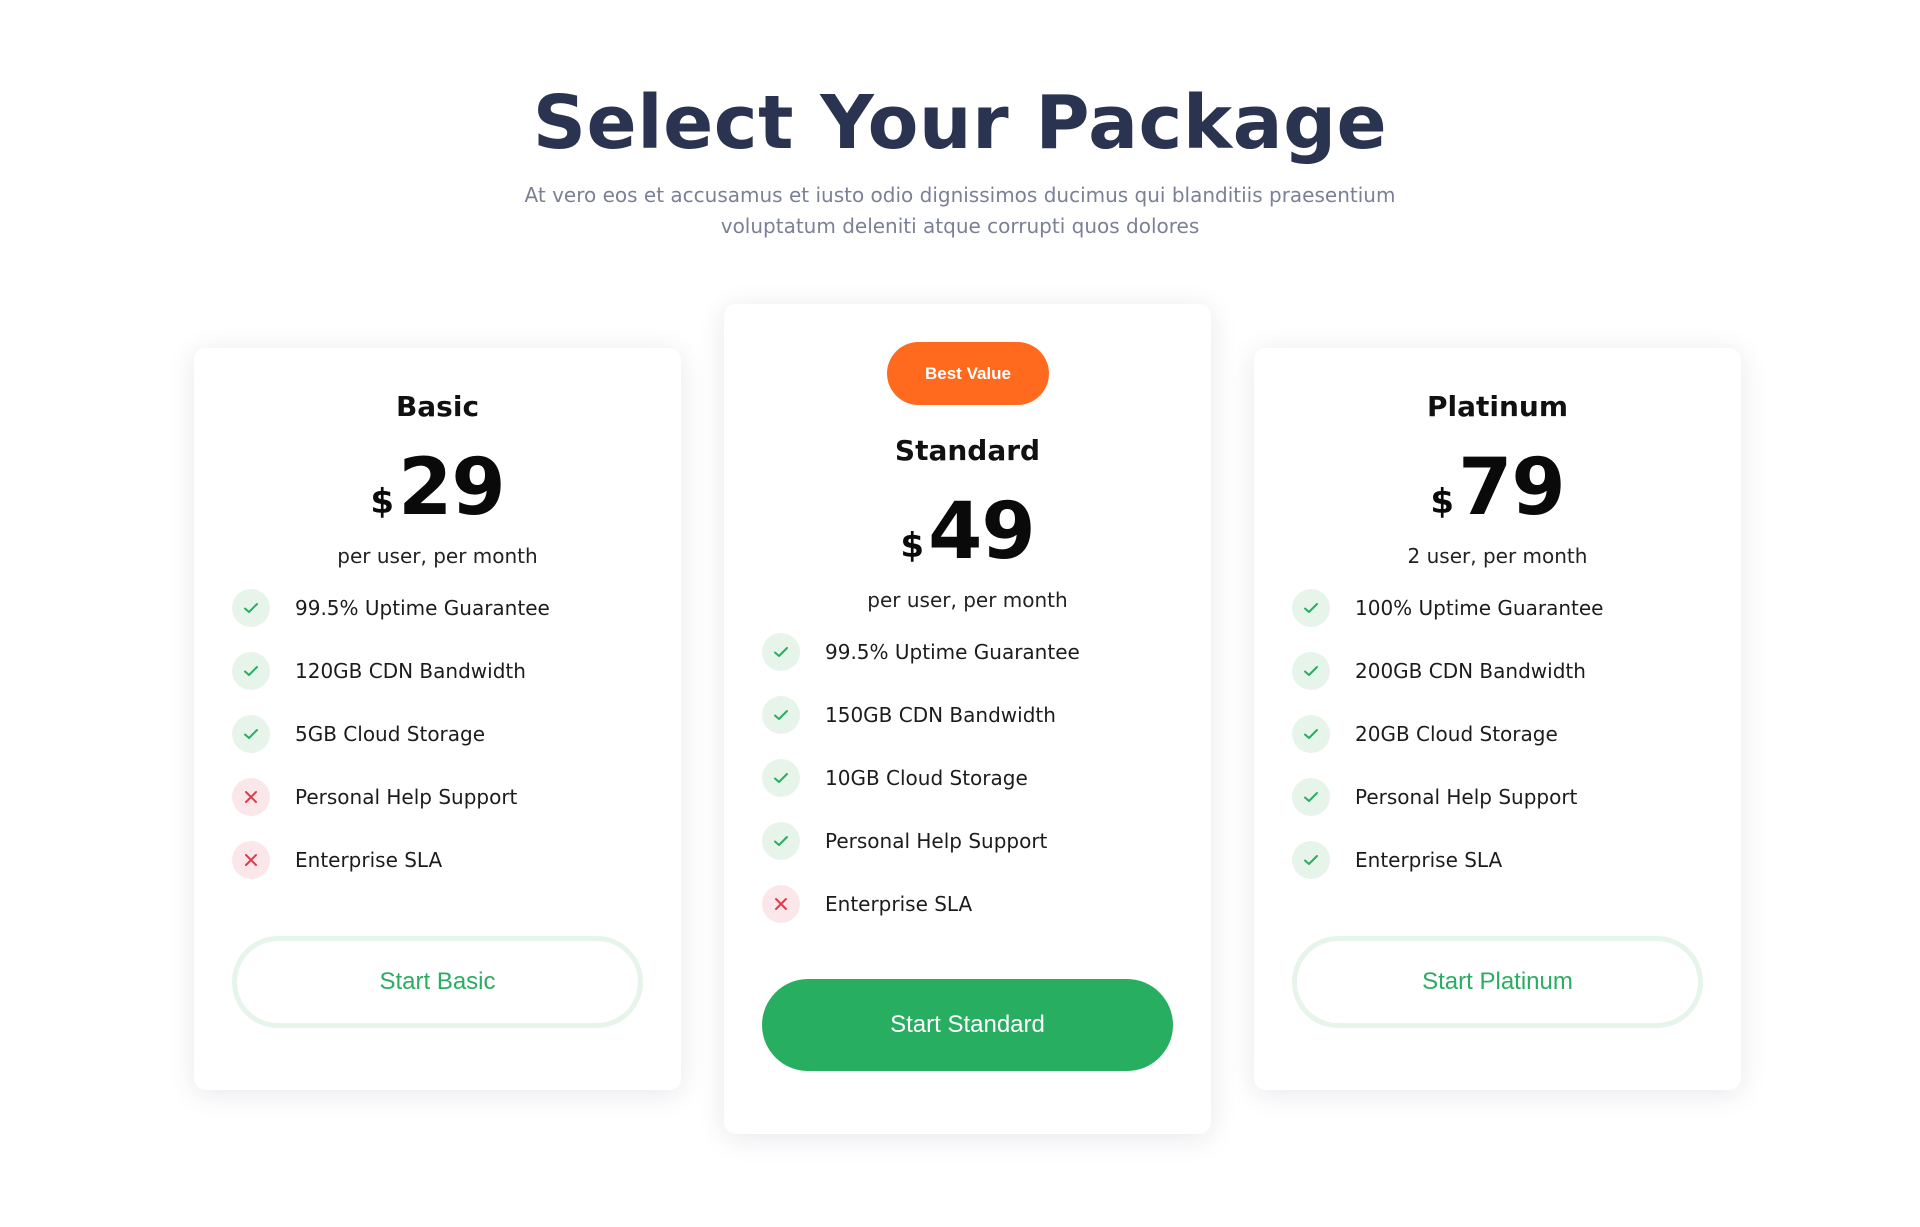 Image resolution: width=1920 pixels, height=1227 pixels. Describe the element at coordinates (1479, 607) in the screenshot. I see `feature-label: 100% Uptime Guarantee` at that location.